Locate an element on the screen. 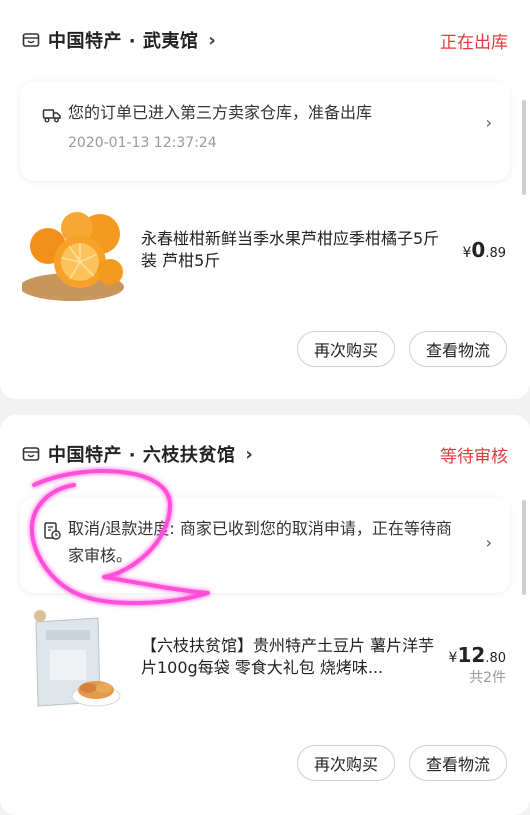 The width and height of the screenshot is (530, 815). refund-progress-message-cont: 家审核。 is located at coordinates (100, 555).